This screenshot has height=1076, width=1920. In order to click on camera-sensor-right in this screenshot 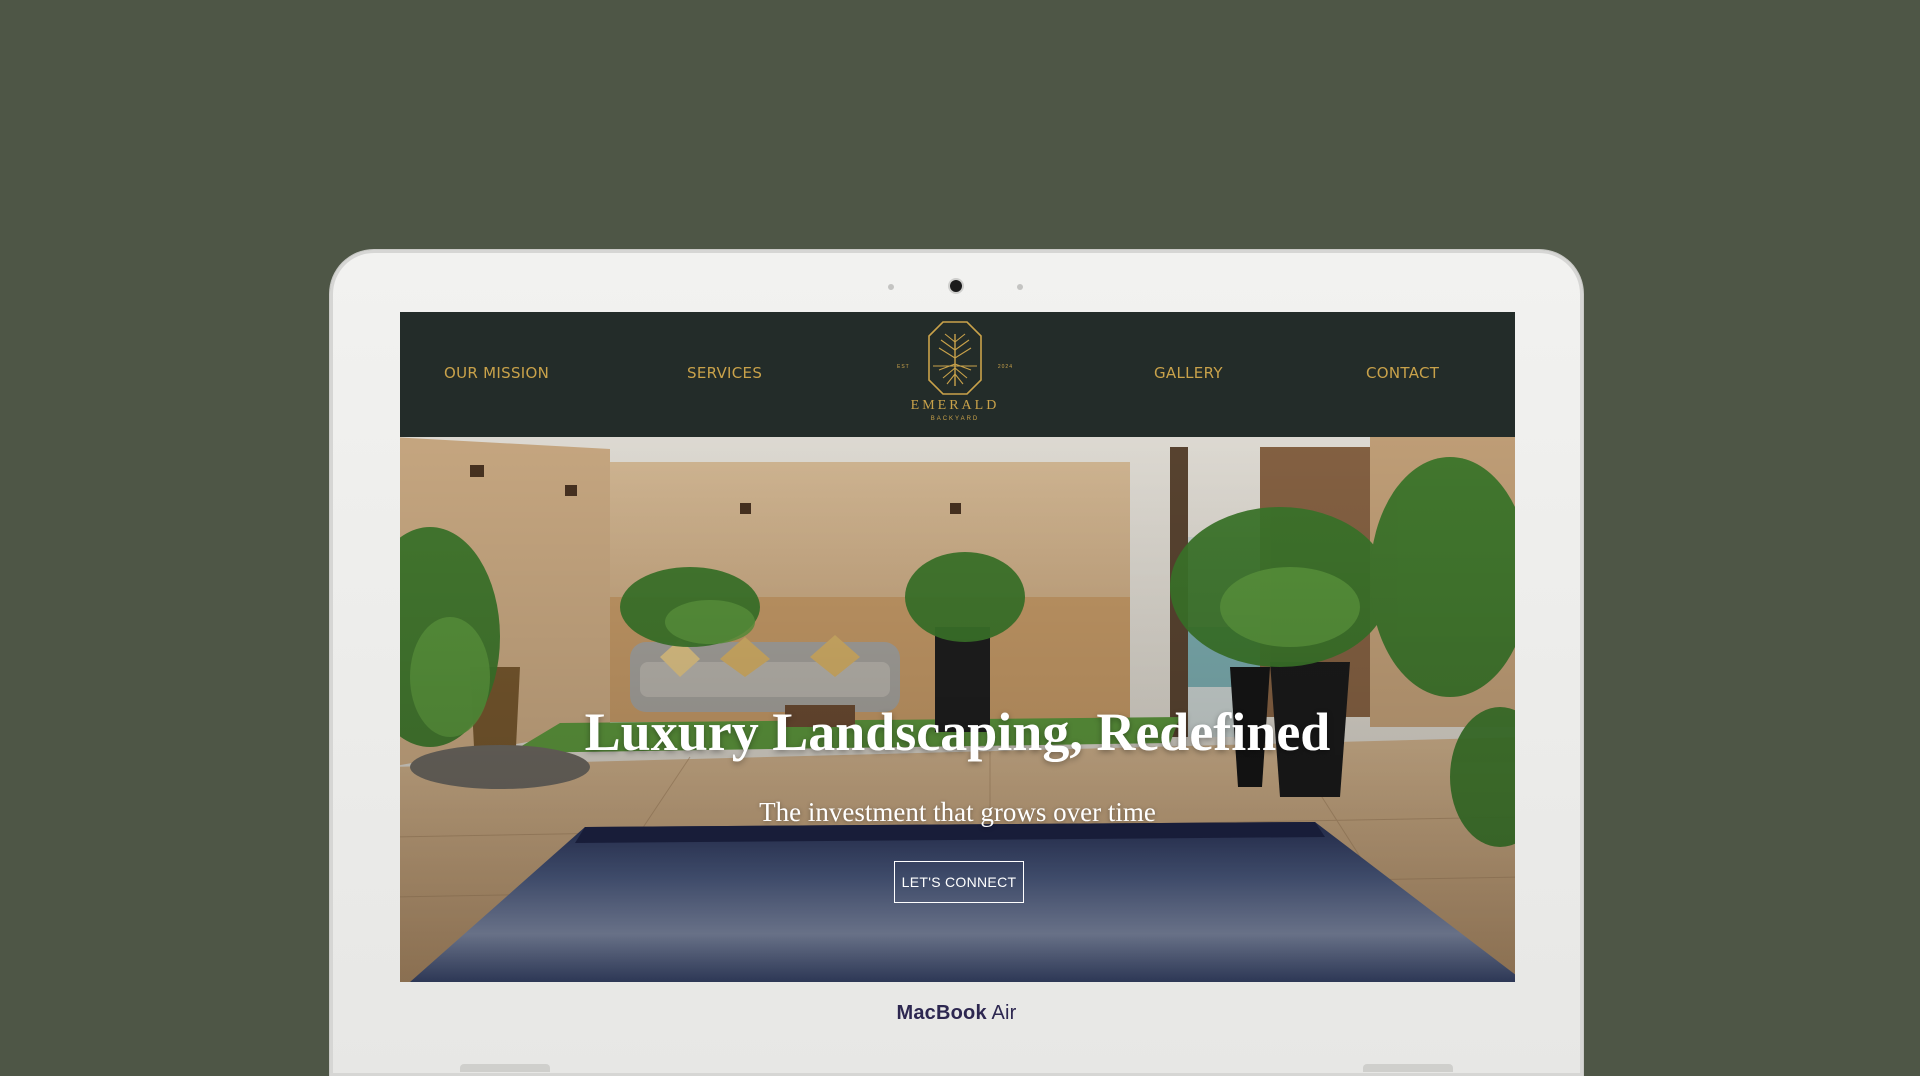, I will do `click(1020, 287)`.